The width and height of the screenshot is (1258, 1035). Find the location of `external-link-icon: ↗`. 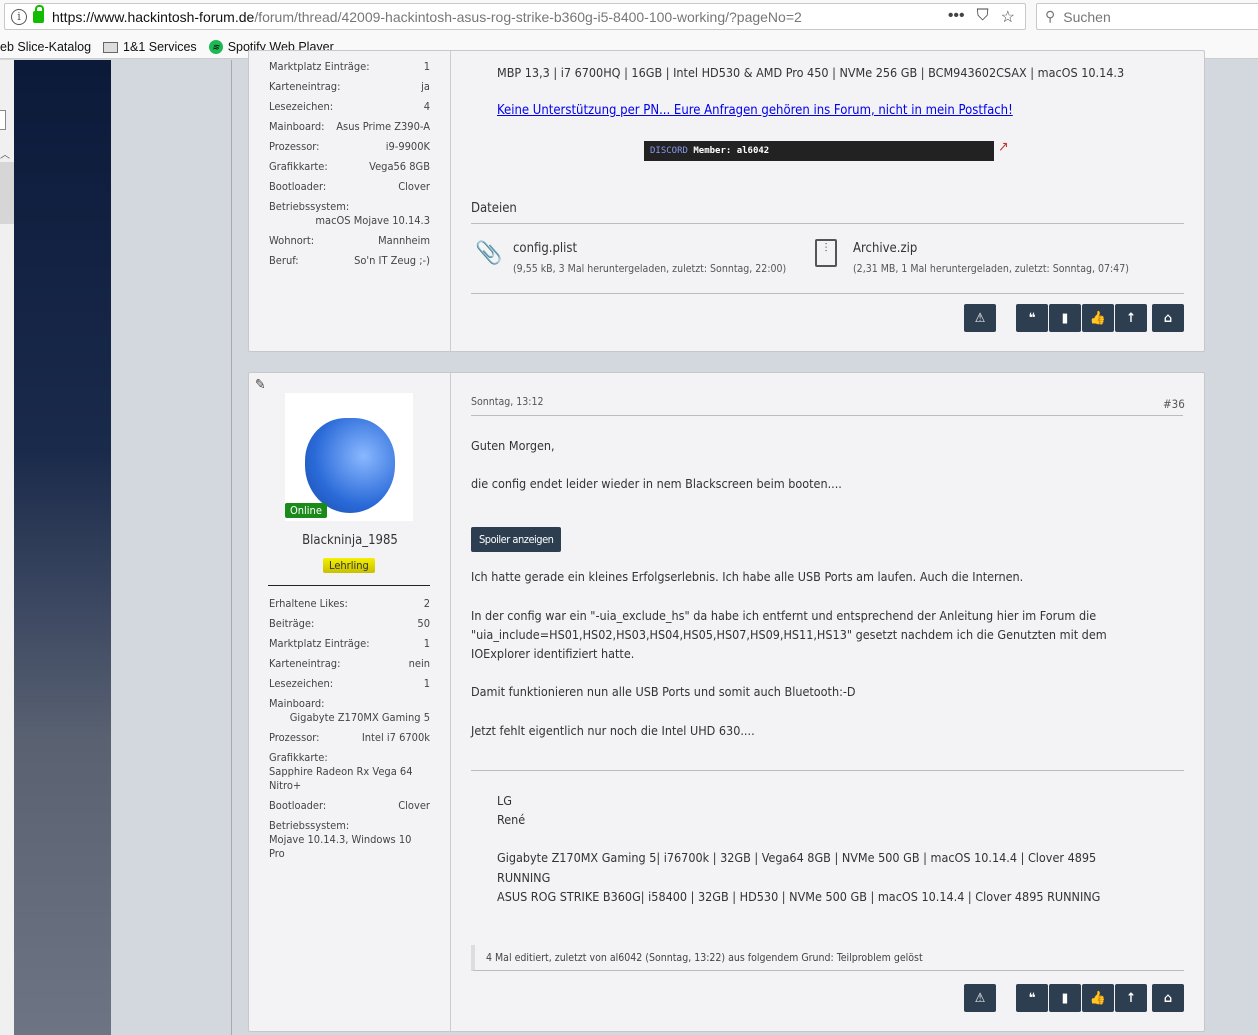

external-link-icon: ↗ is located at coordinates (1003, 147).